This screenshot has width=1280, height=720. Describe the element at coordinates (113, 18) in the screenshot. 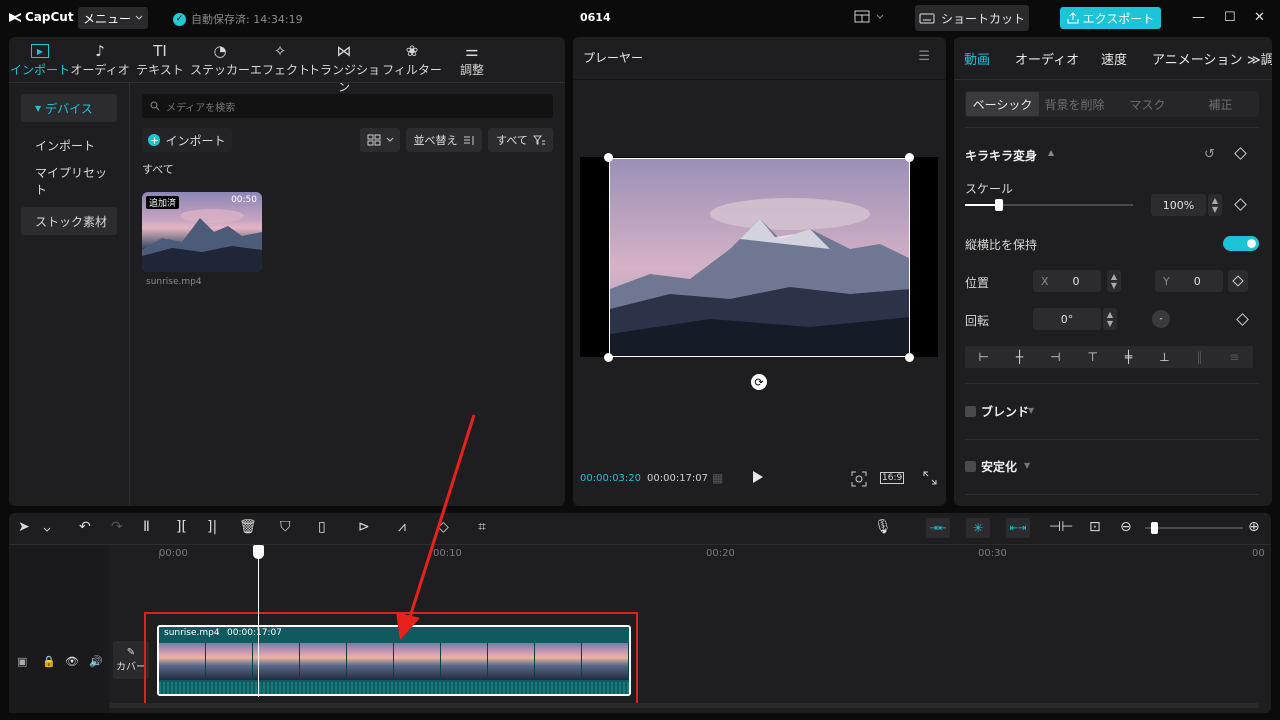

I see `main-menu-button: メニュー` at that location.